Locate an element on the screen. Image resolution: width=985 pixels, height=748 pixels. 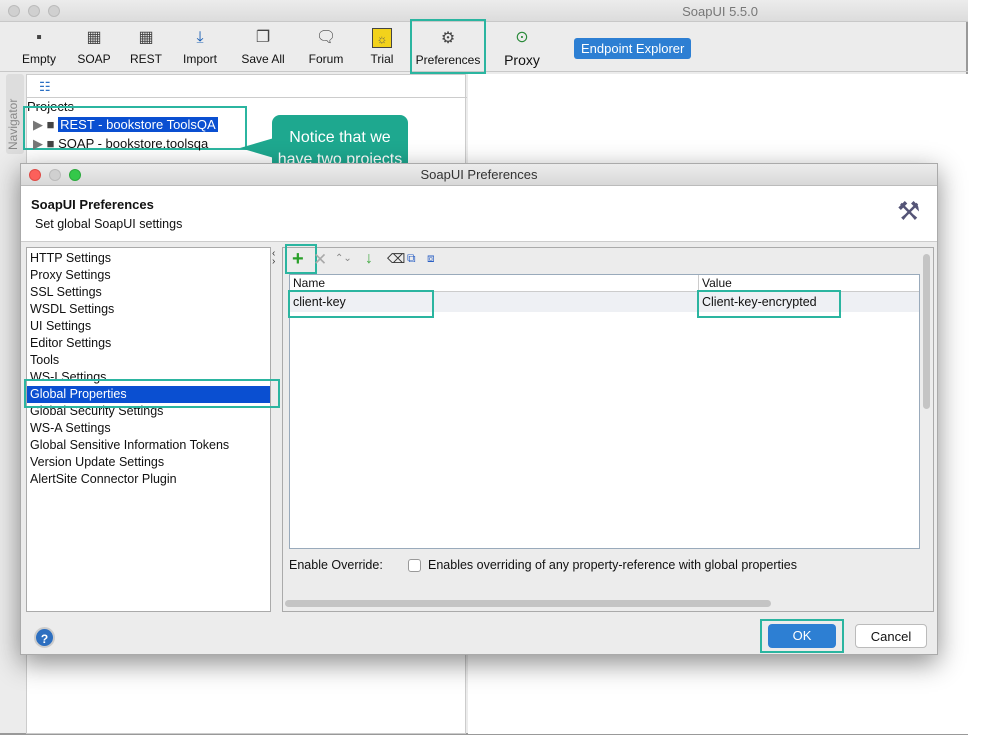
proxy-label: Proxy is located at coordinates (522, 60).